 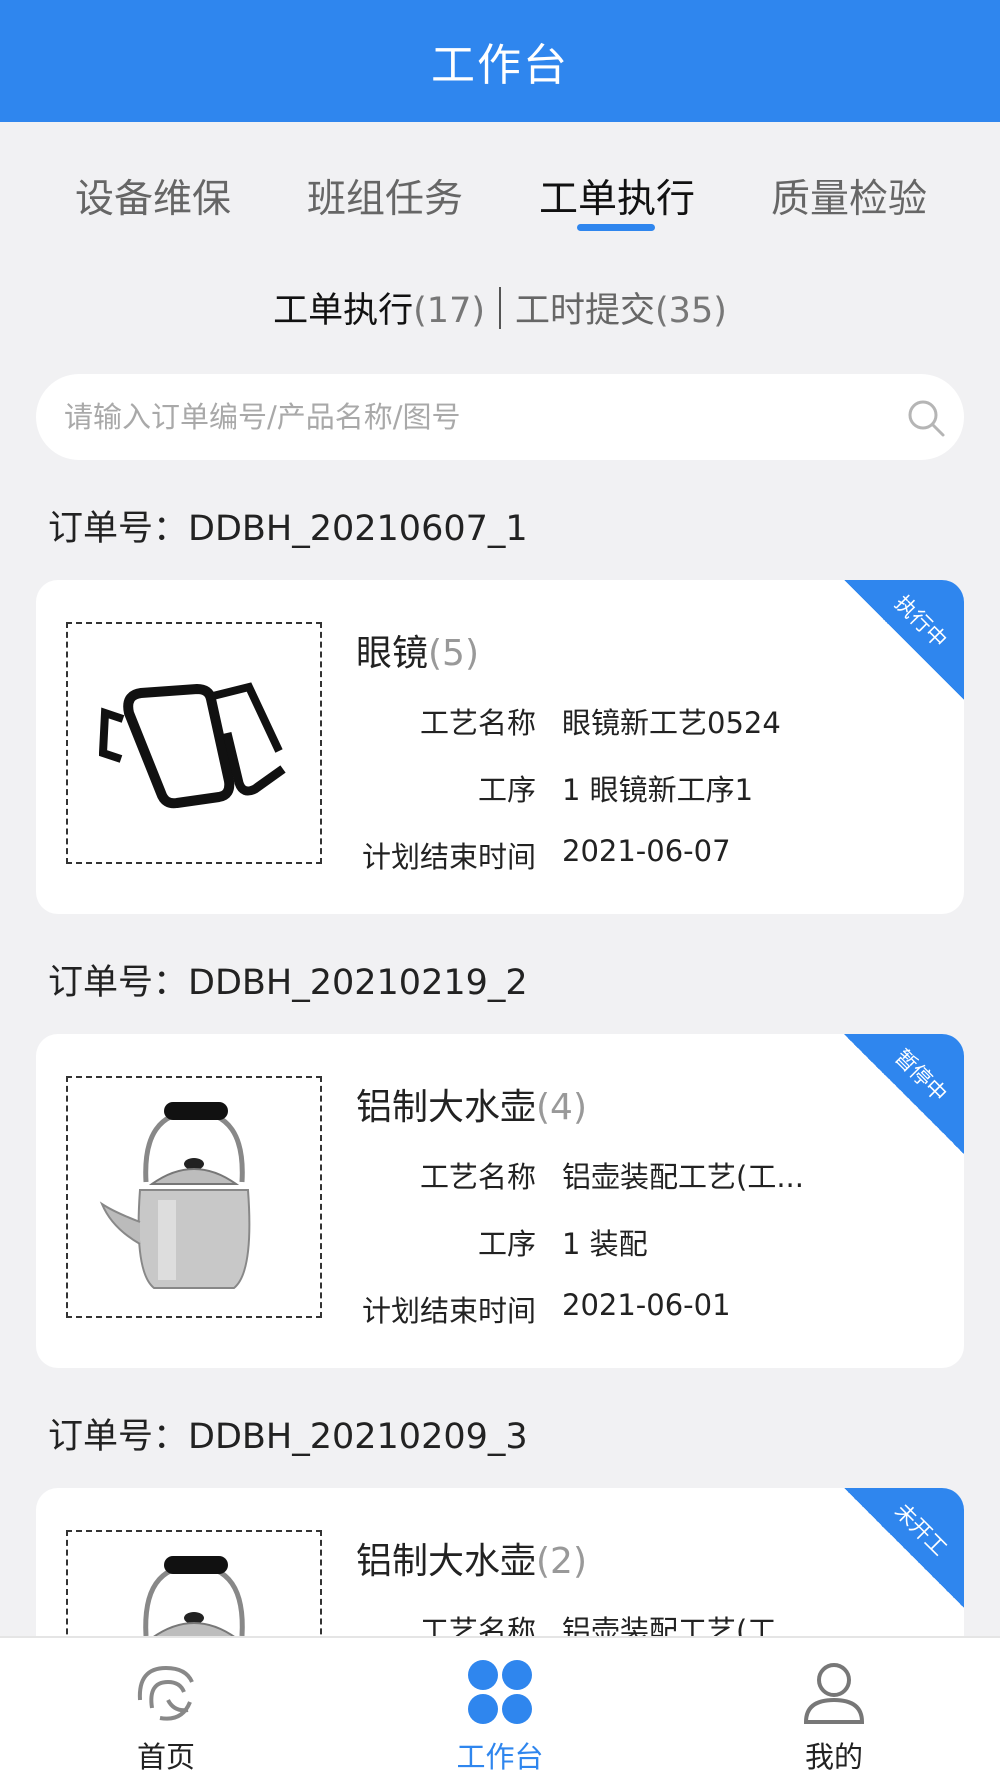 I want to click on order-number: 订单号：DDBH_20210209_3, so click(x=288, y=1437).